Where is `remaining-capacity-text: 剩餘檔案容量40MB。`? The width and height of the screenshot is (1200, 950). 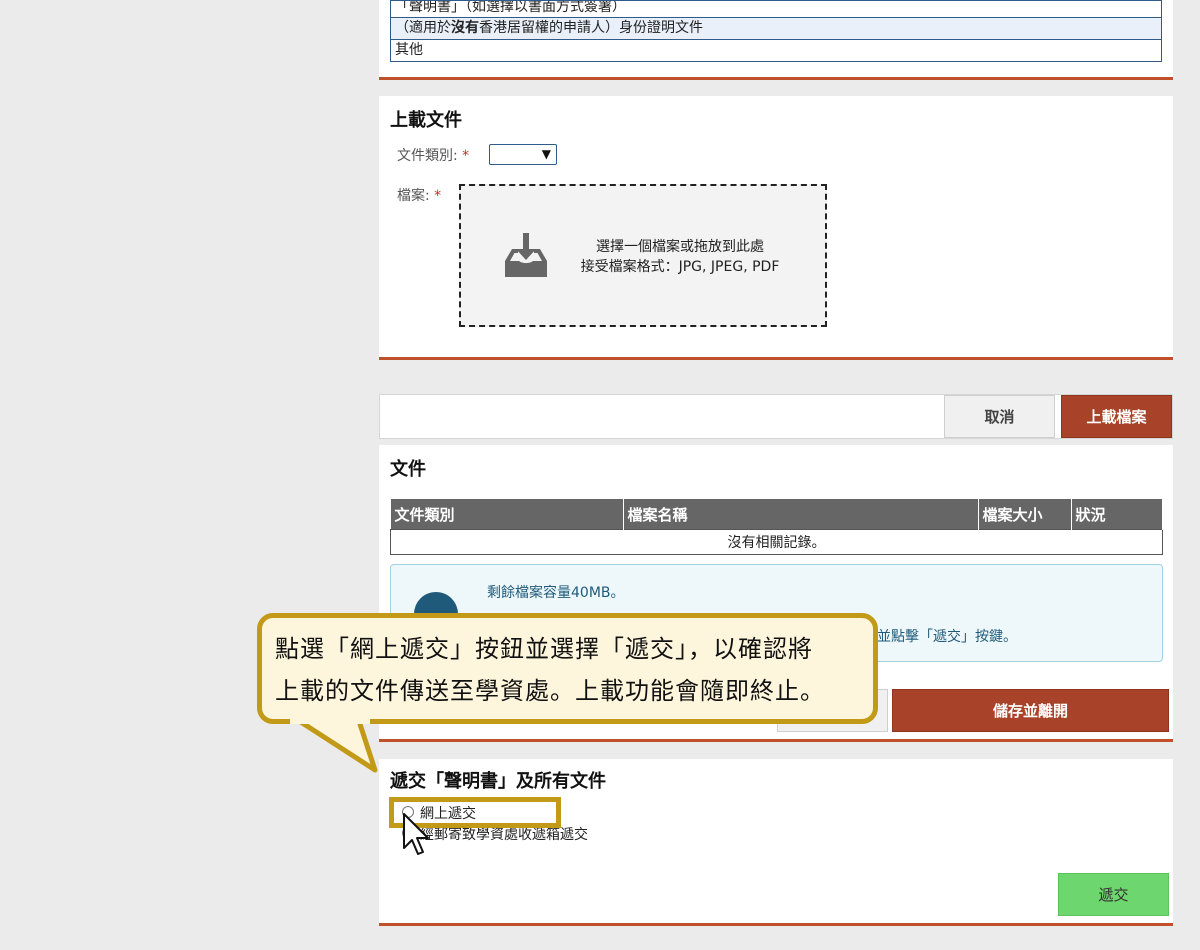
remaining-capacity-text: 剩餘檔案容量40MB。 is located at coordinates (556, 593).